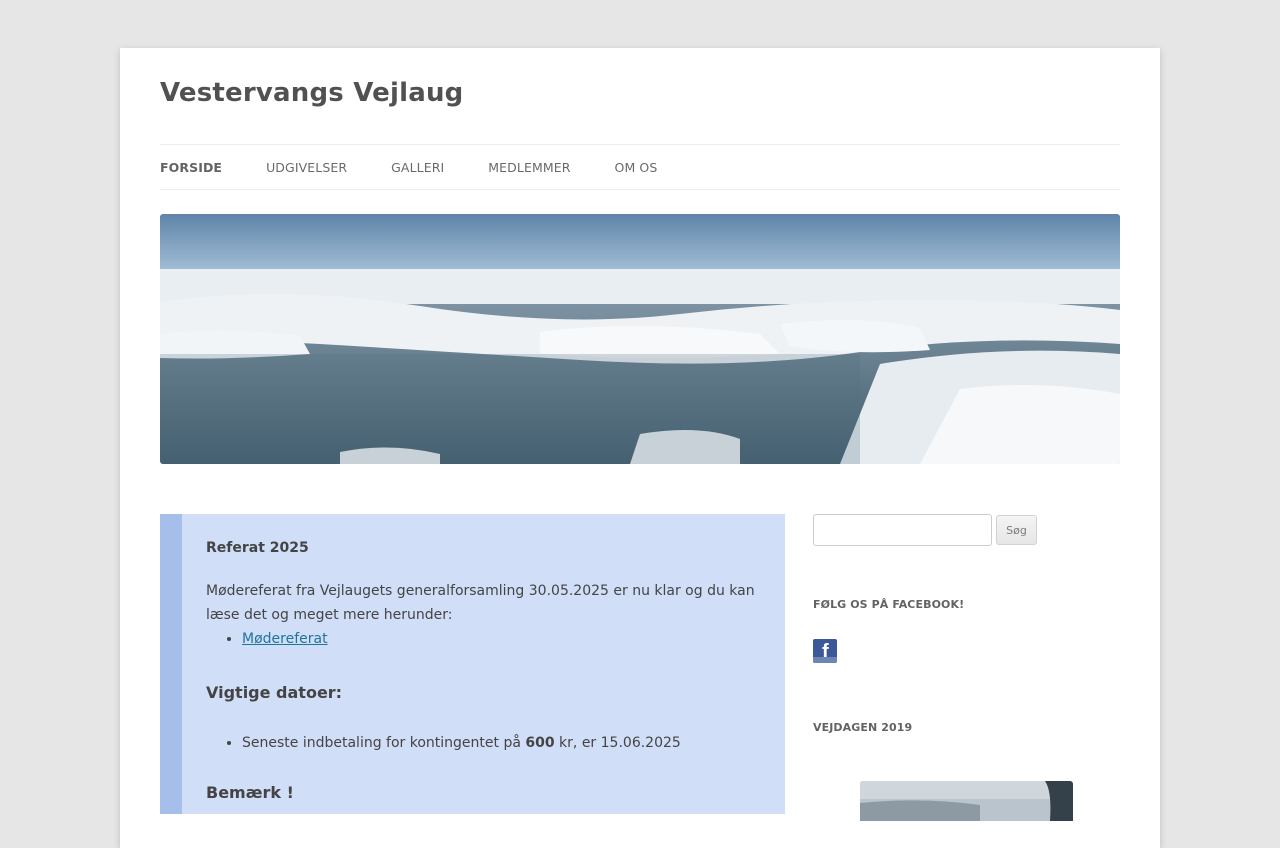  What do you see at coordinates (617, 743) in the screenshot?
I see `payment-text-suffix: kr, er 15.06.2025` at bounding box center [617, 743].